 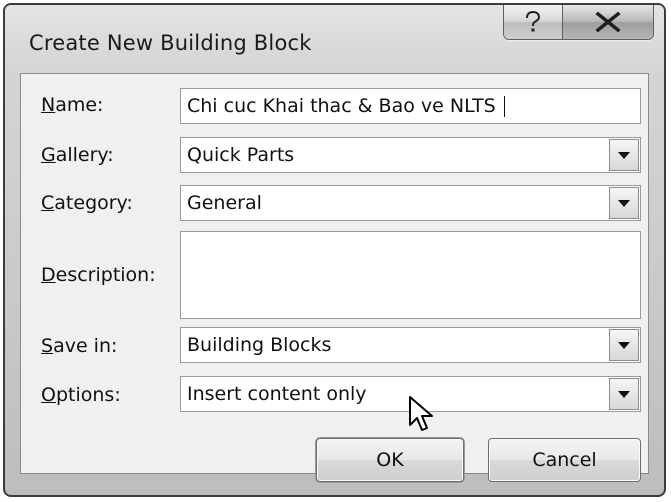 I want to click on save-in-label: Save in:, so click(x=79, y=346).